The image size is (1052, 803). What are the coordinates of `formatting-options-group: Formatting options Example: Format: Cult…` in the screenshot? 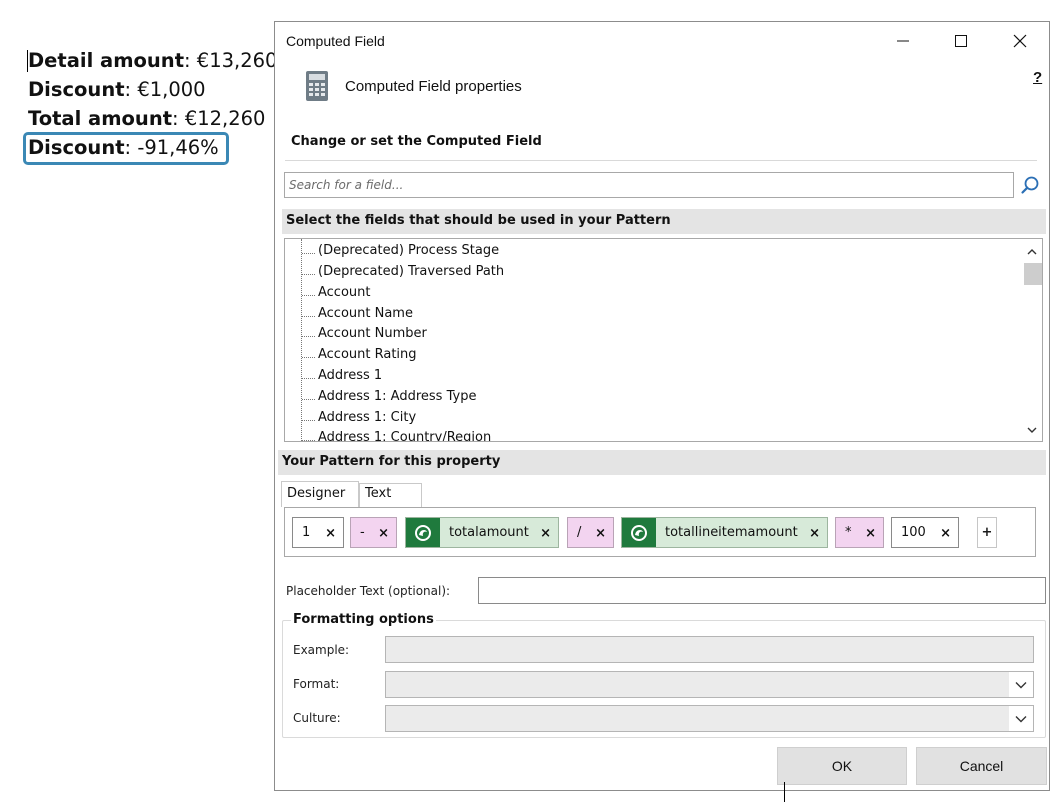 It's located at (664, 675).